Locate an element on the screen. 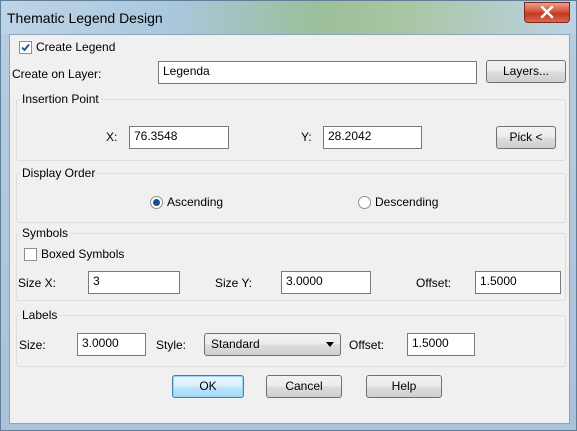 The image size is (577, 431). insertion-x-input: 76.3548 is located at coordinates (179, 137).